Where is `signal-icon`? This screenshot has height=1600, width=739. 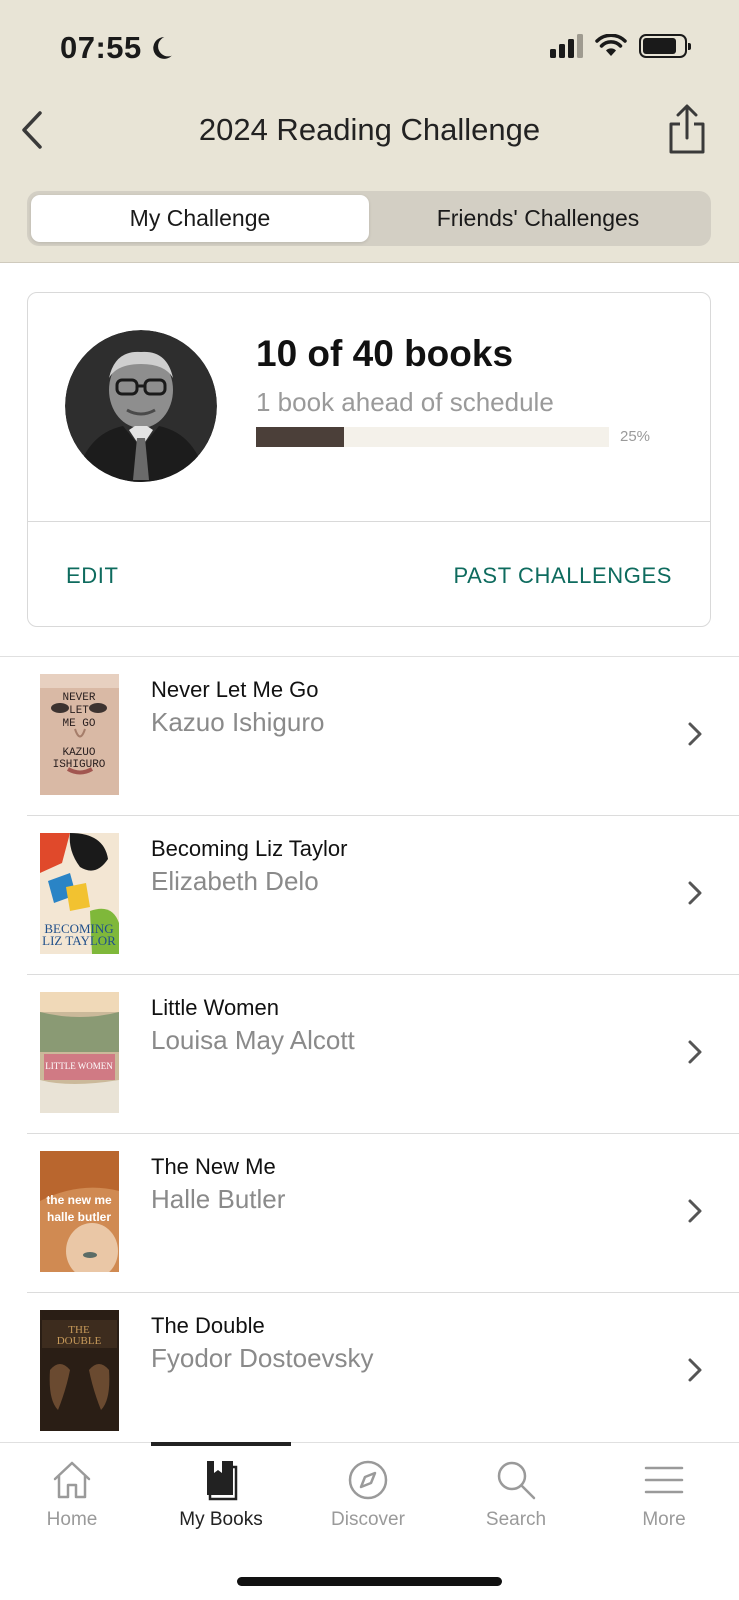
signal-icon is located at coordinates (566, 46).